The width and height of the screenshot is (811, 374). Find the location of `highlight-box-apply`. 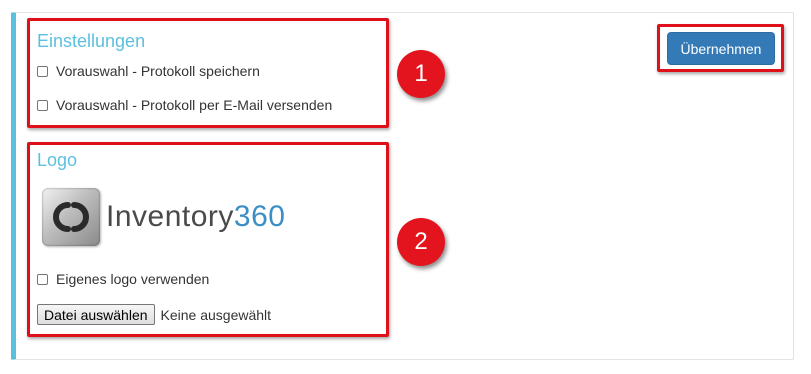

highlight-box-apply is located at coordinates (720, 48).